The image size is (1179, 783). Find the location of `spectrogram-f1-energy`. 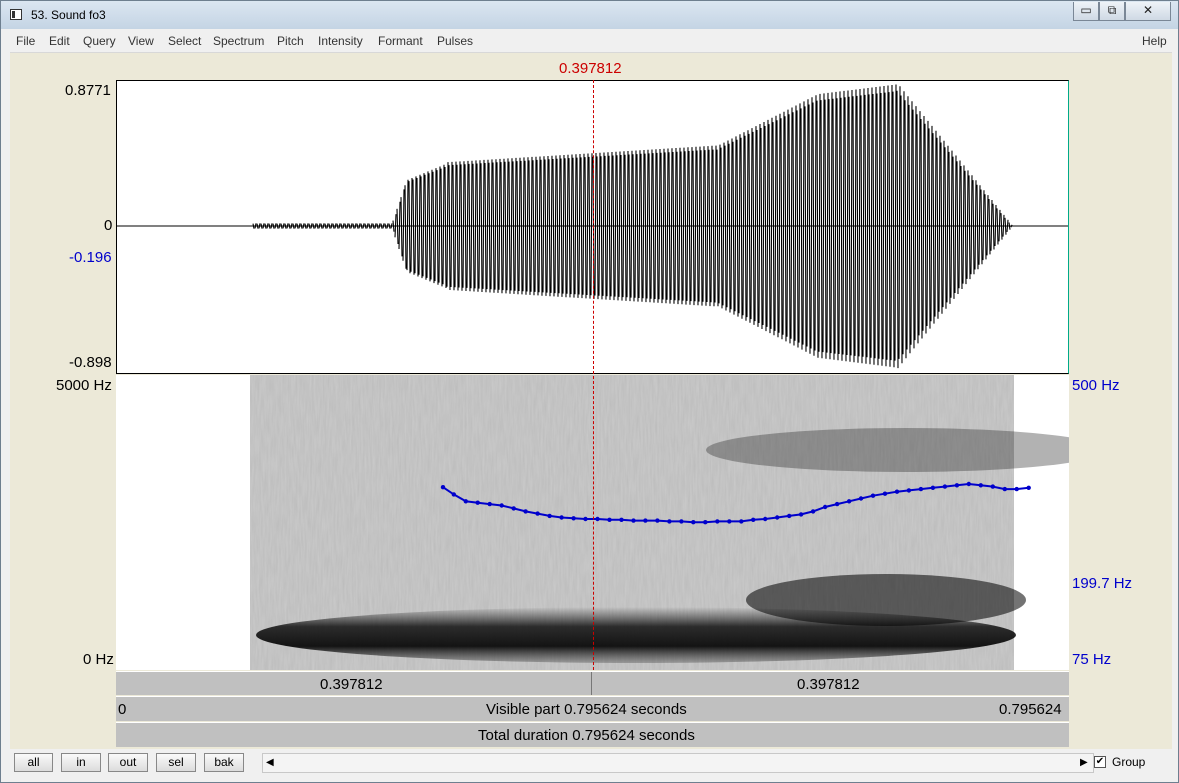

spectrogram-f1-energy is located at coordinates (886, 600).